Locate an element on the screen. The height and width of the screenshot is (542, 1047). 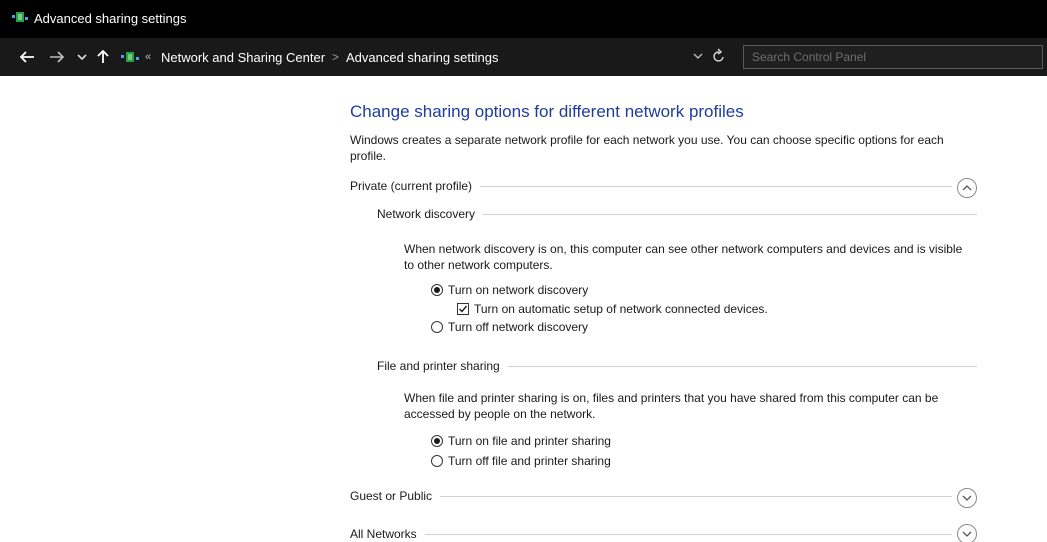
radio-turn-on-file-printer-sharing: Turn on file and printer sharing is located at coordinates (521, 441).